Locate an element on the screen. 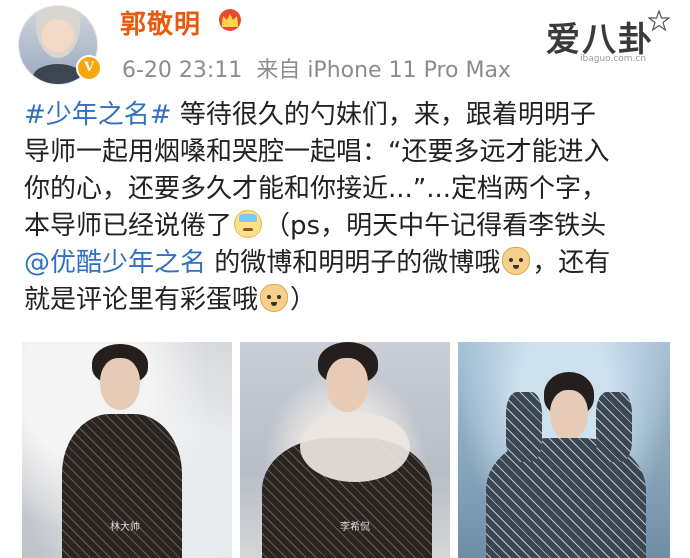 The width and height of the screenshot is (690, 558). post-text: 本导师已经说倦了 is located at coordinates (128, 226).